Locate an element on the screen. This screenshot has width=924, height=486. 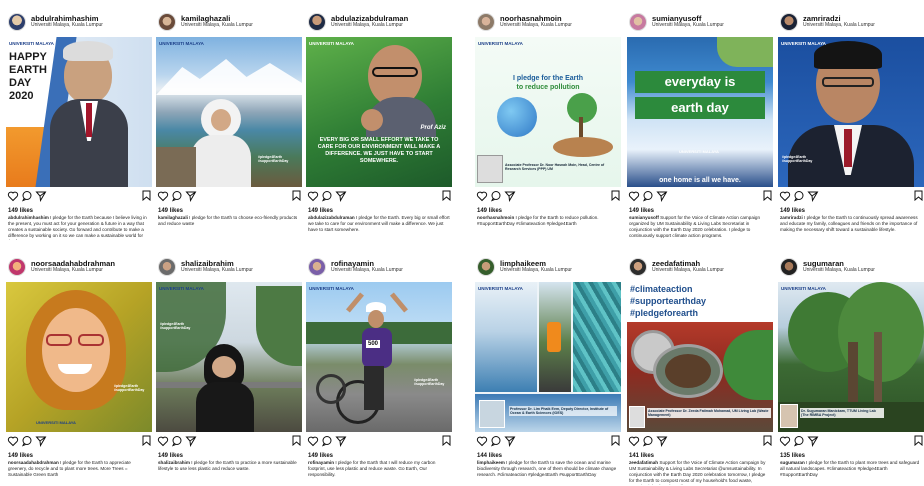
caption-username: noorhasnahmoin is located at coordinates (495, 217).